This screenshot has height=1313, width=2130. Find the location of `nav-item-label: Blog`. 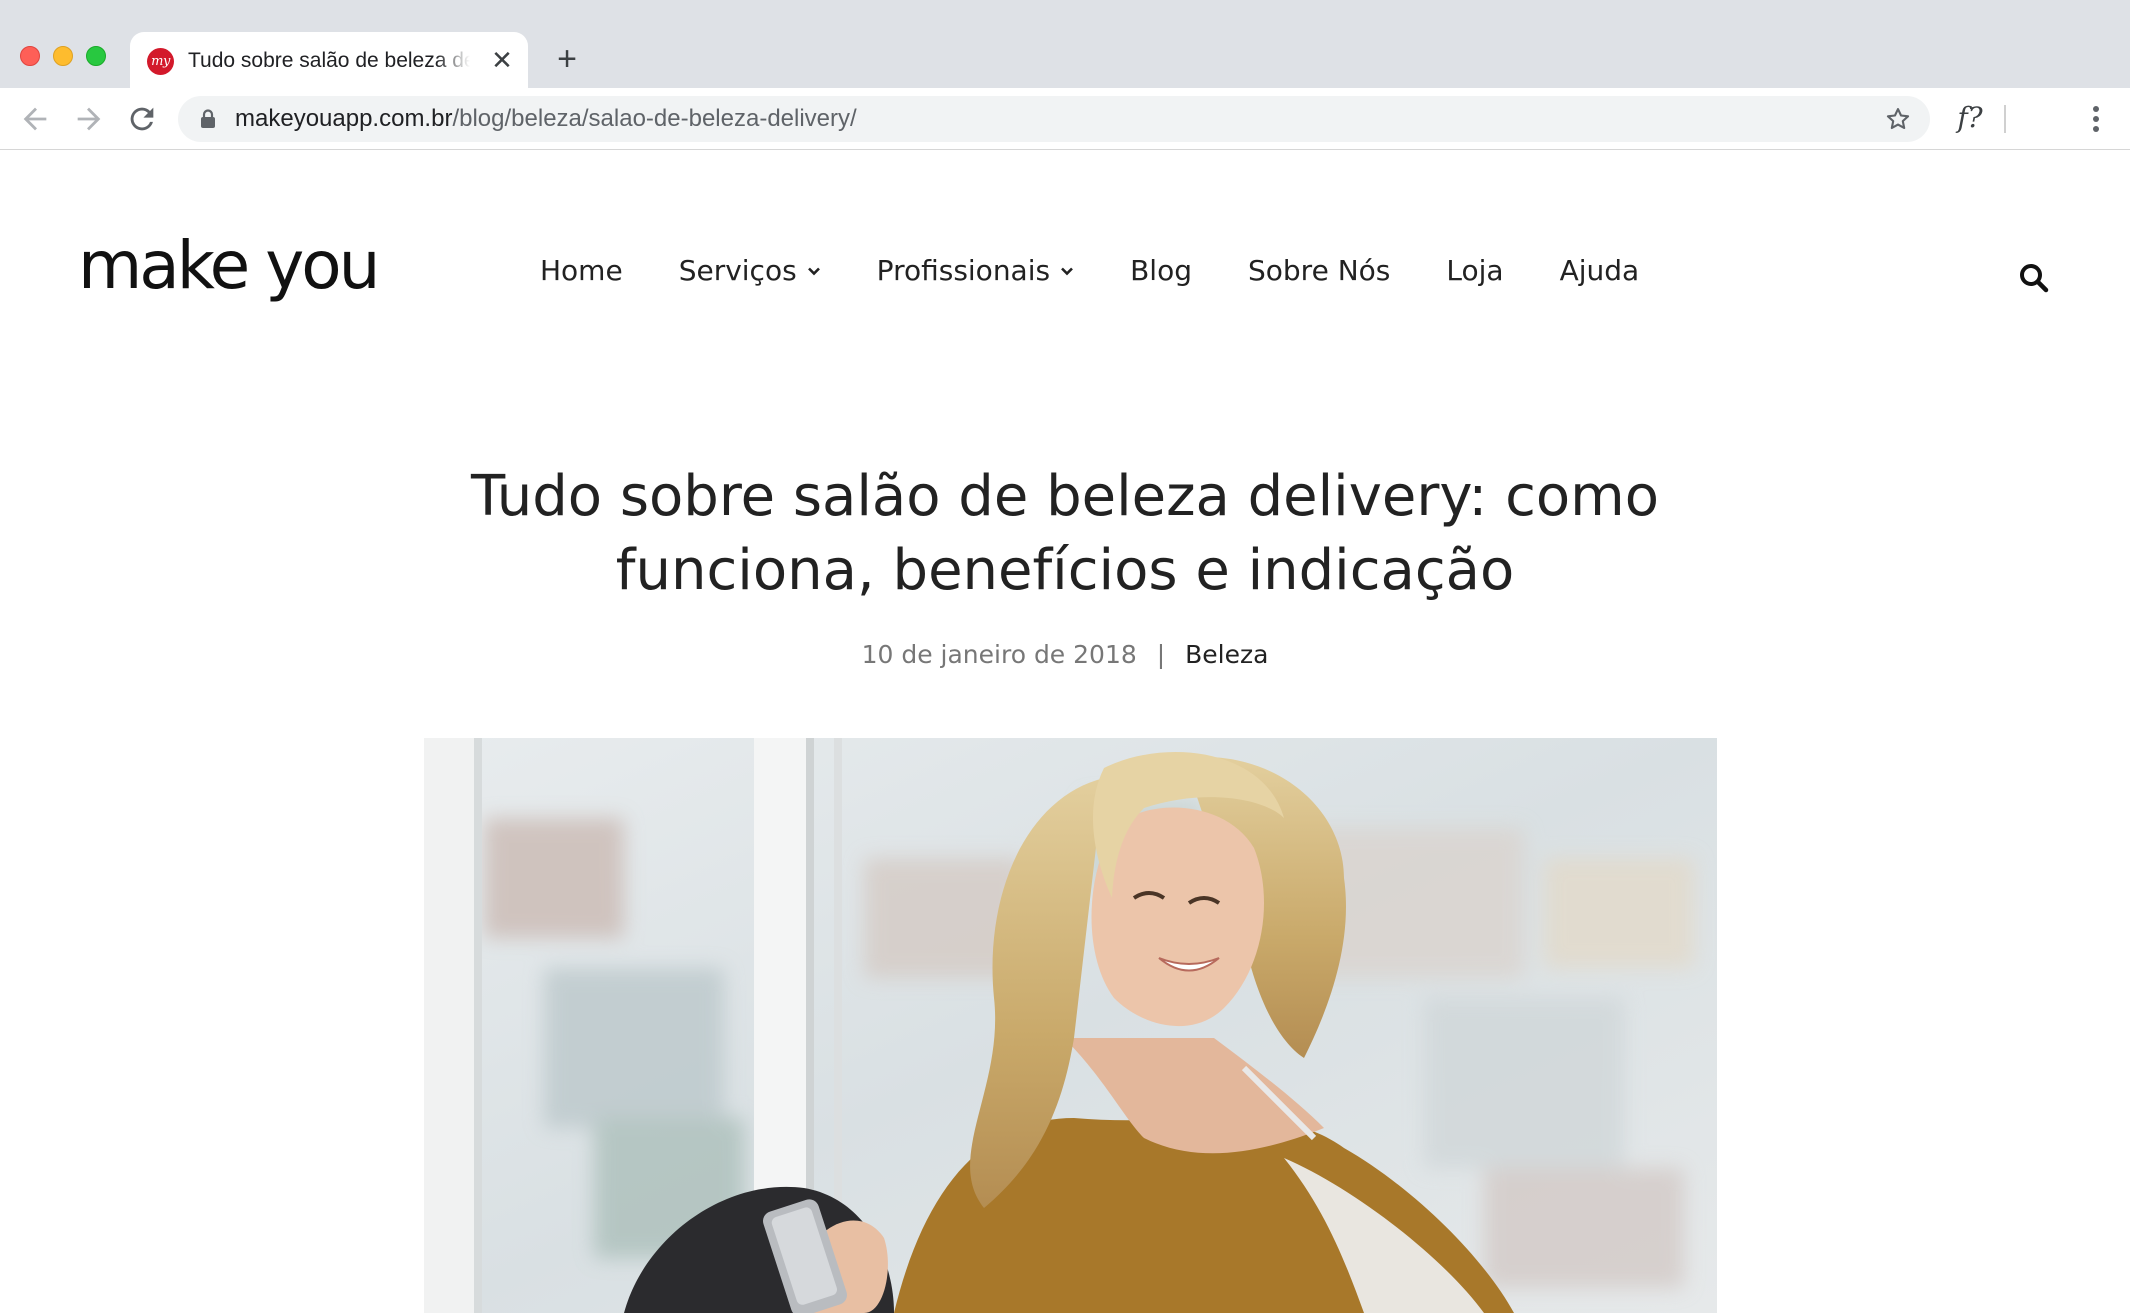

nav-item-label: Blog is located at coordinates (1161, 270).